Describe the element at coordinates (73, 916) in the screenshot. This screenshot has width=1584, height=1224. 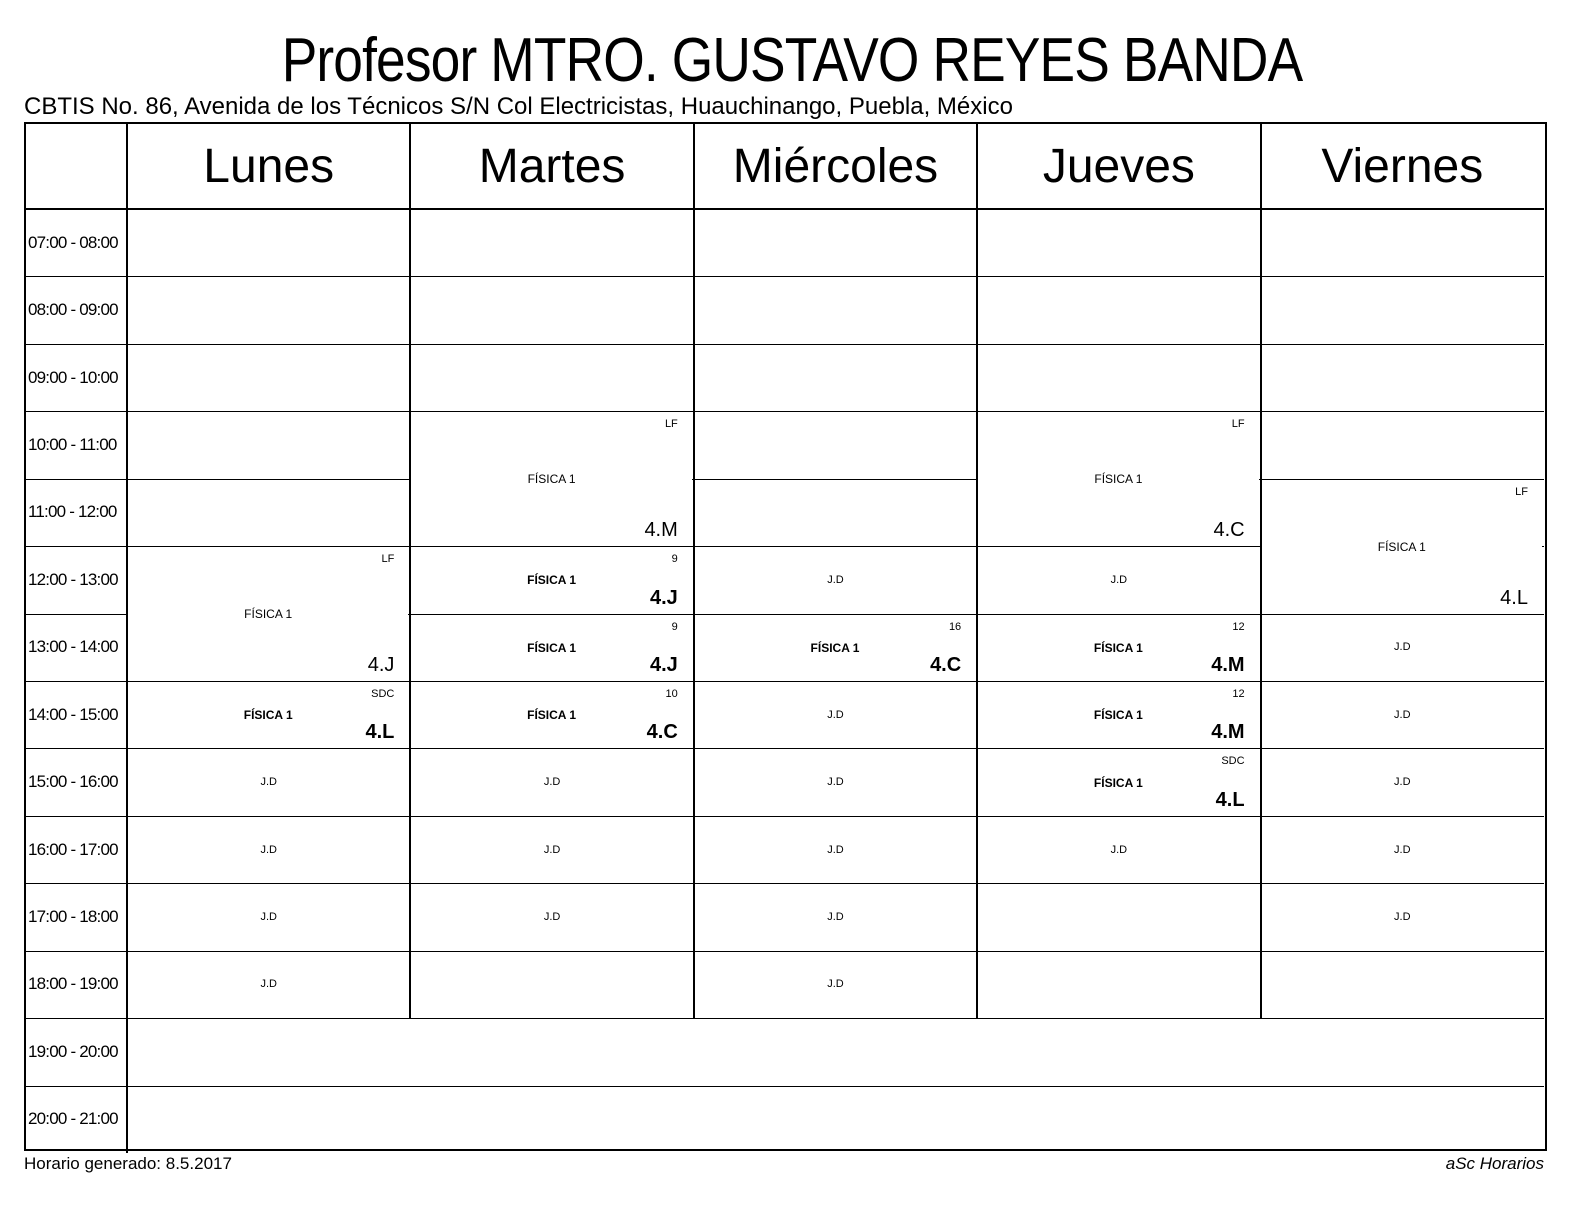
I see `time-slot-label: 17:00 - 18:00` at that location.